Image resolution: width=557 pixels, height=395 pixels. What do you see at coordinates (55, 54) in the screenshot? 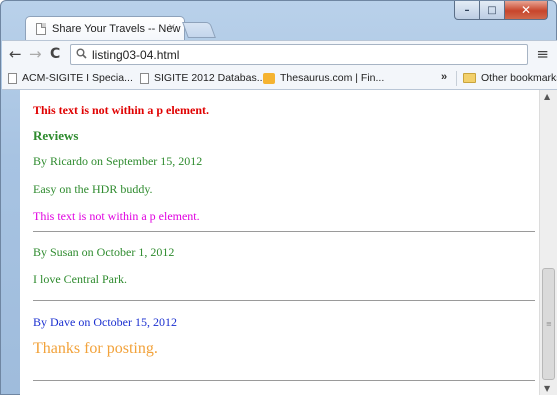
I see `reload-icon: C` at bounding box center [55, 54].